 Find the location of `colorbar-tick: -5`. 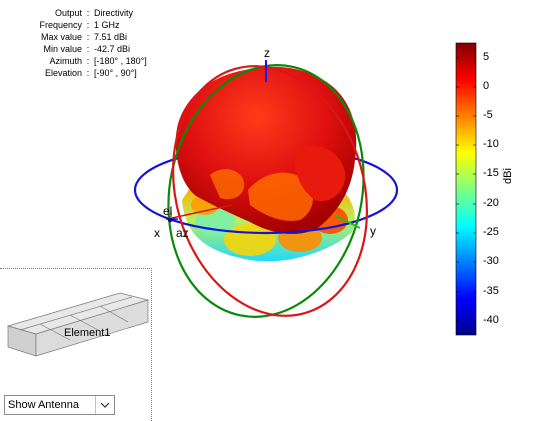

colorbar-tick: -5 is located at coordinates (488, 115).